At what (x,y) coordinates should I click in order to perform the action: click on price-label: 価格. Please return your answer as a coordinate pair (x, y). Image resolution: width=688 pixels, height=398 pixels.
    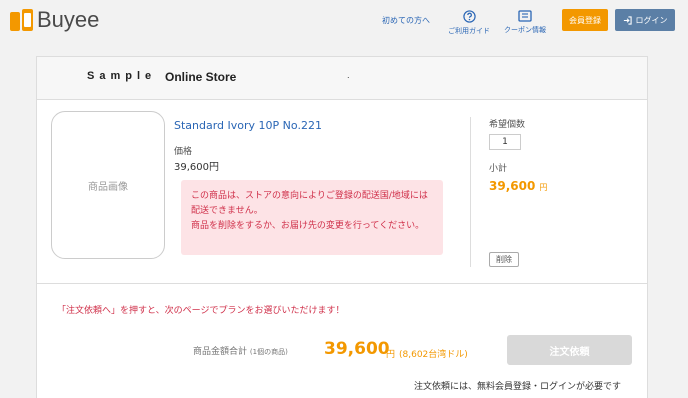
    Looking at the image, I should click on (183, 152).